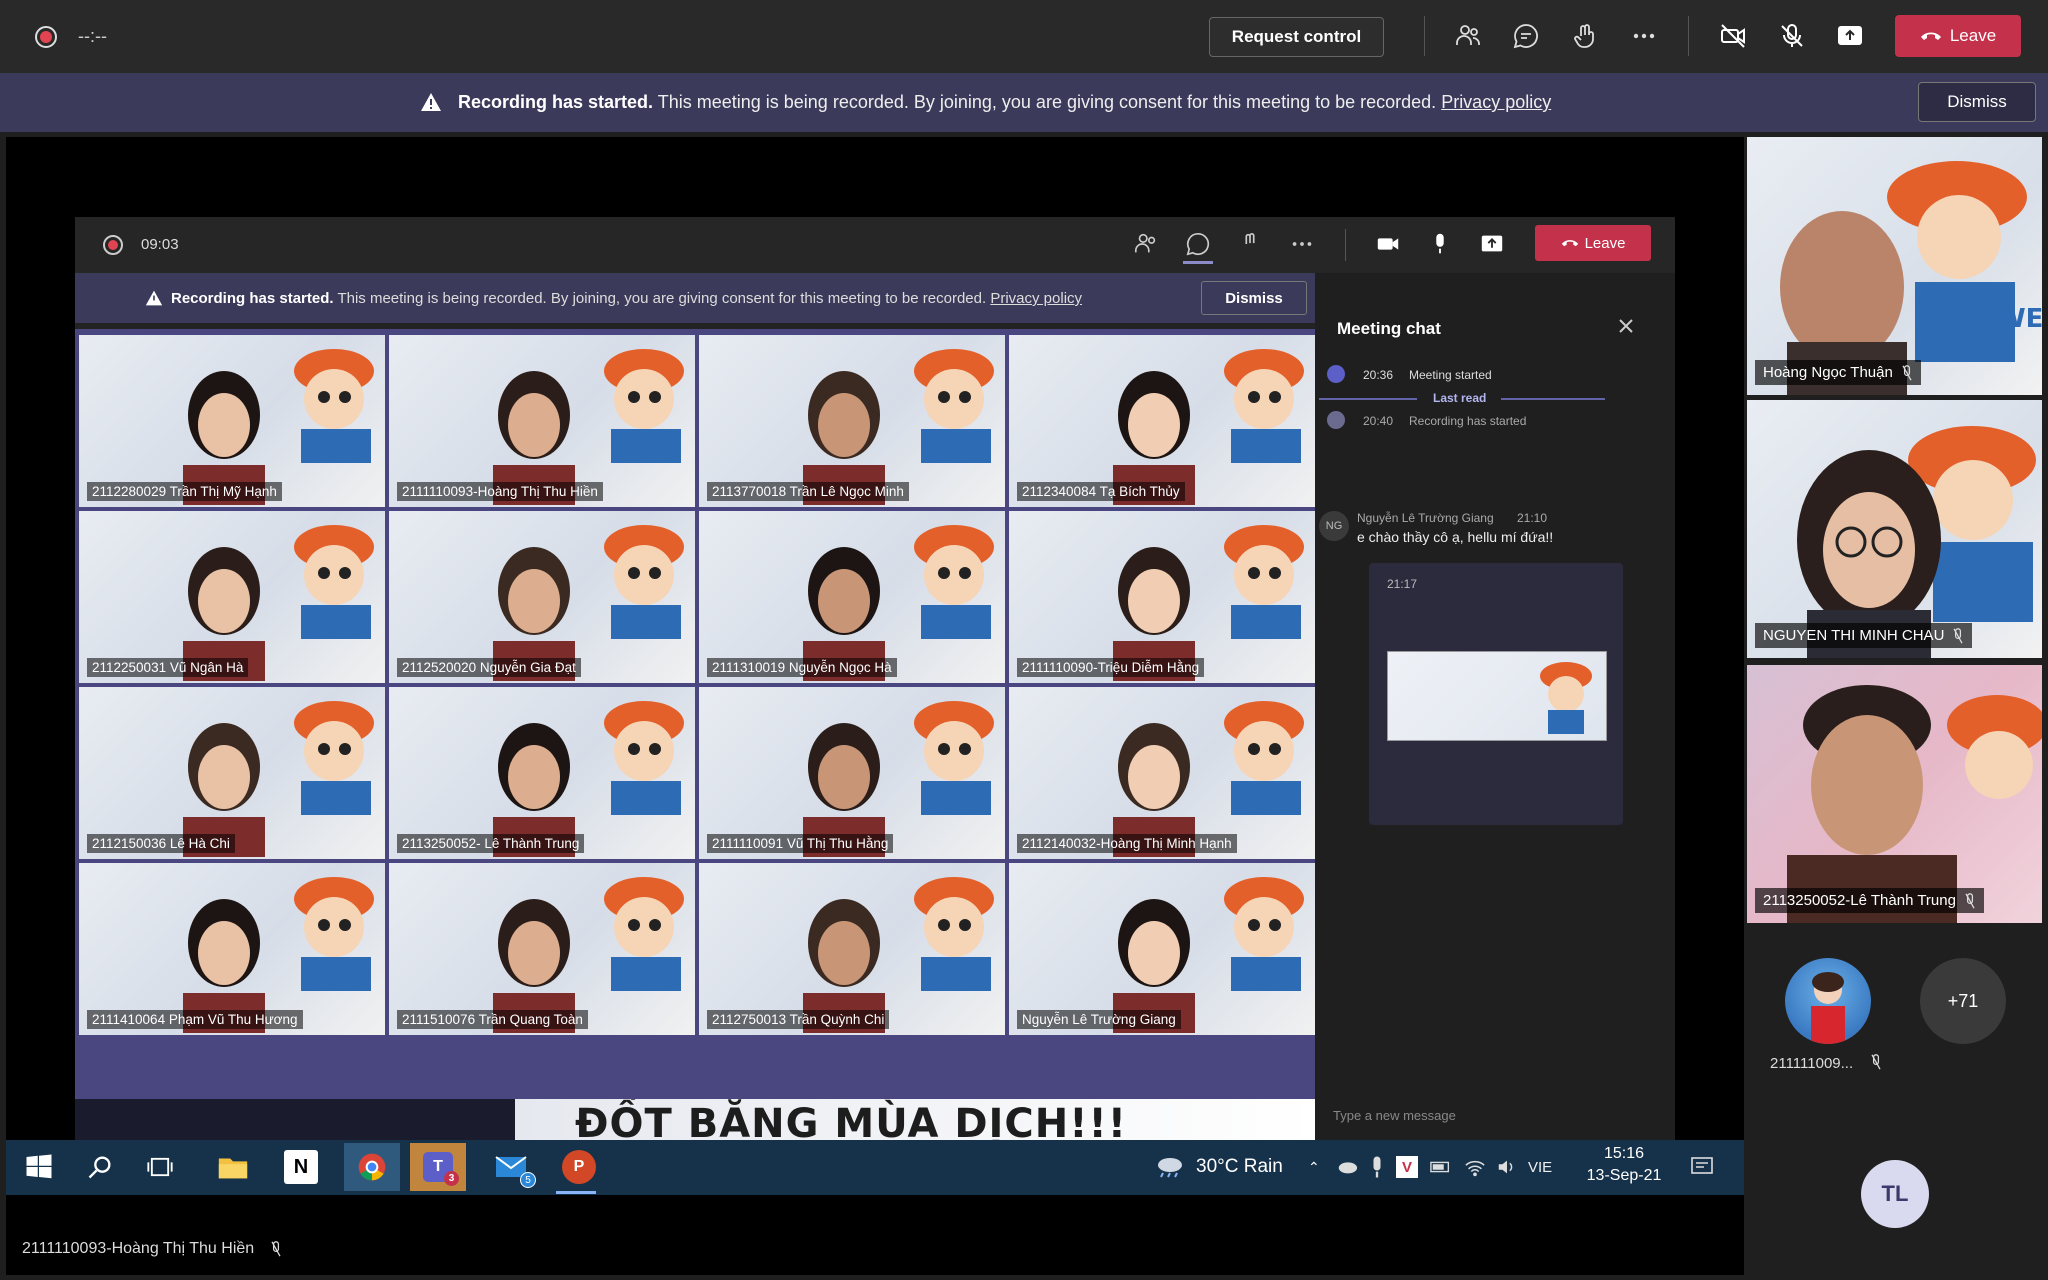  Describe the element at coordinates (1198, 244) in the screenshot. I see `shared-chat-icon` at that location.